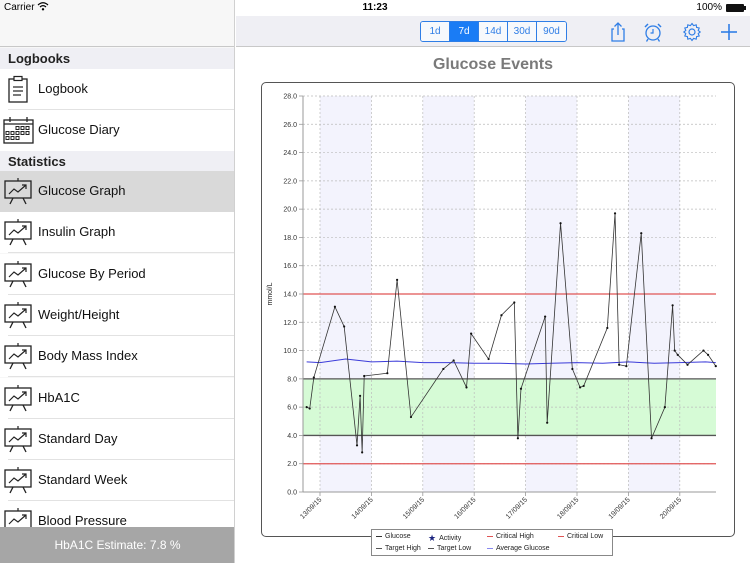 The image size is (750, 563). I want to click on star-icon: ★, so click(432, 538).